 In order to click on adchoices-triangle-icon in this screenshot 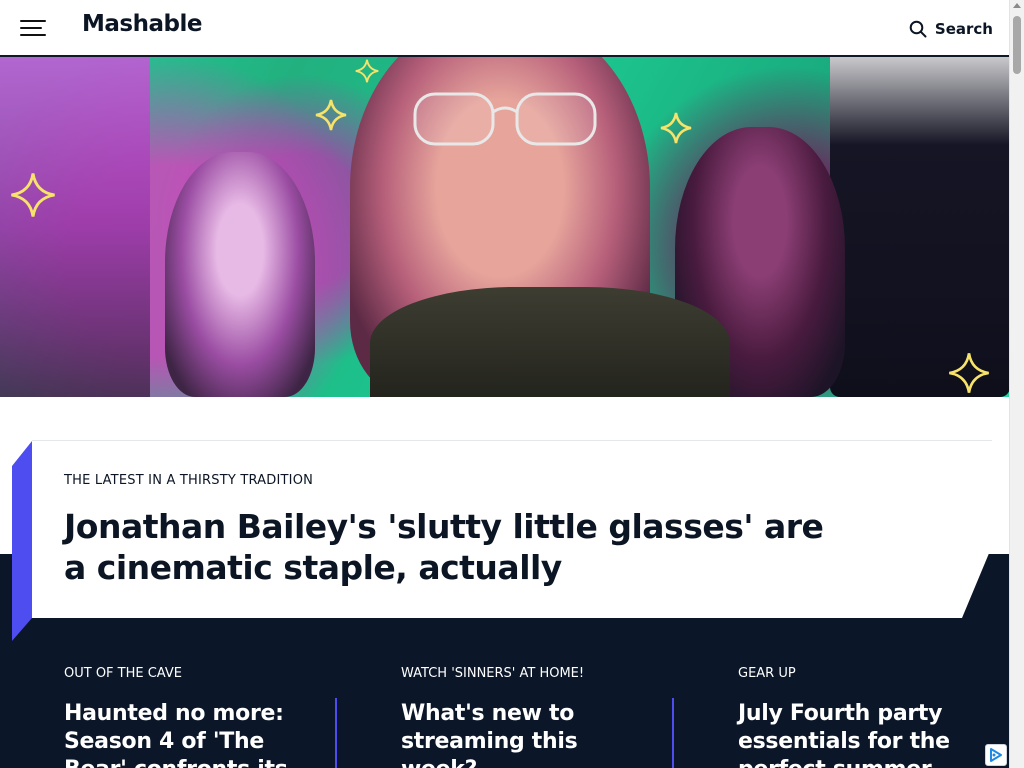, I will do `click(996, 755)`.